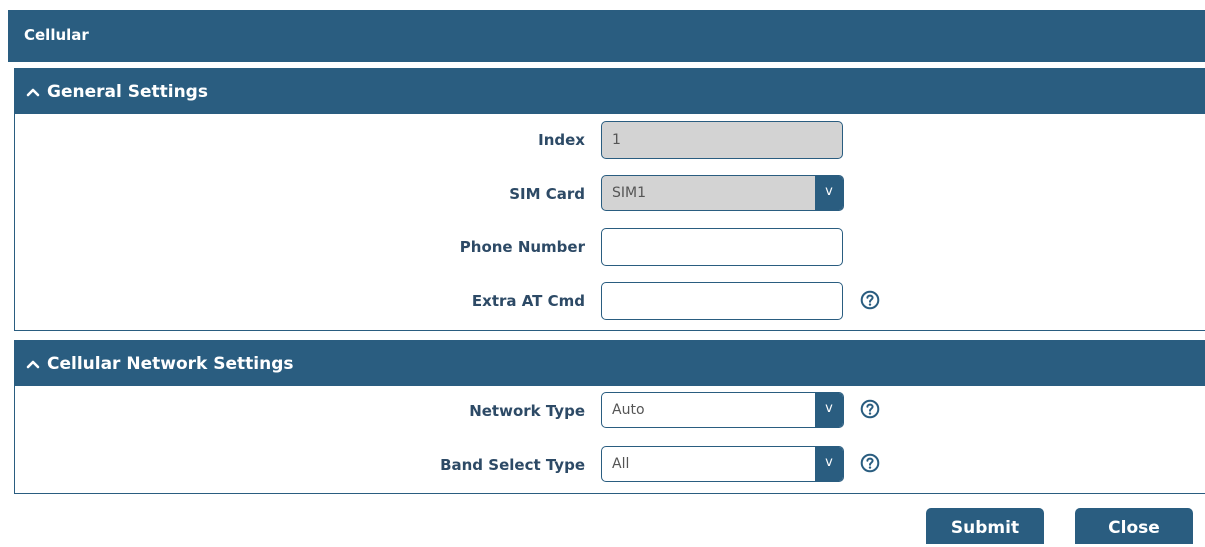 The image size is (1205, 547). Describe the element at coordinates (1134, 526) in the screenshot. I see `close-button: Close` at that location.